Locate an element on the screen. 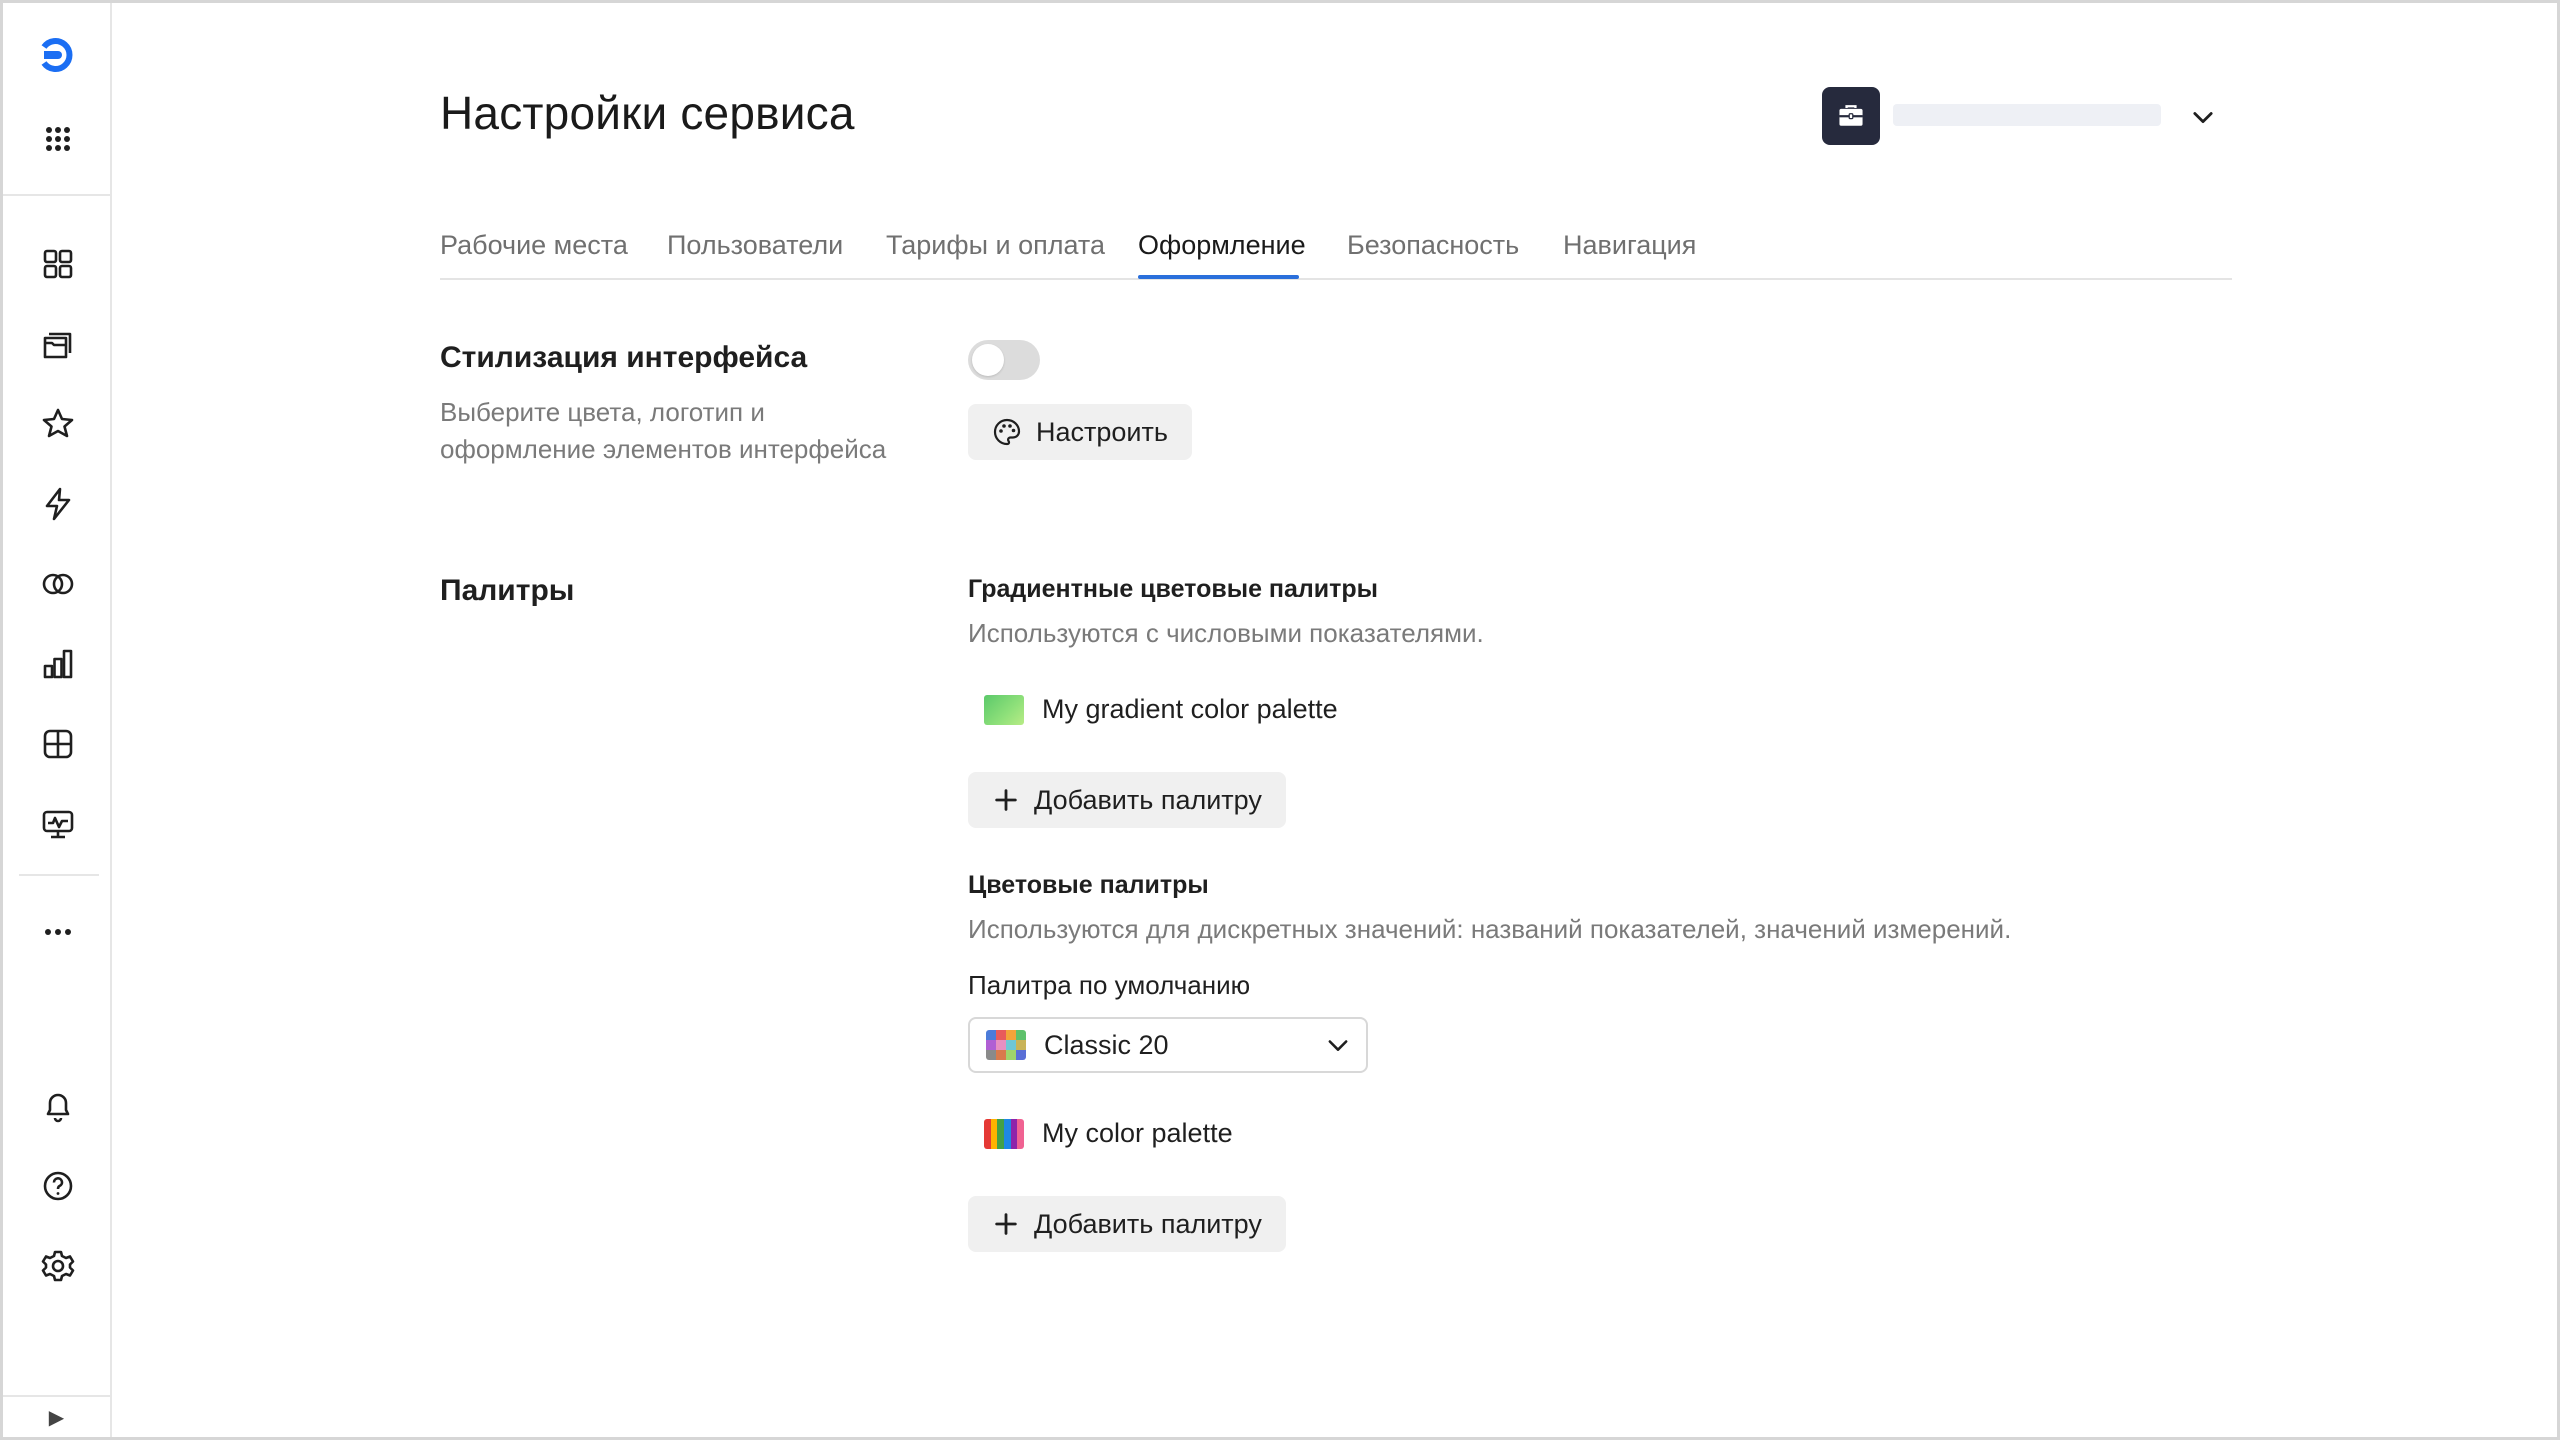 The width and height of the screenshot is (2560, 1440). tab-workplaces: Рабочие места is located at coordinates (534, 245).